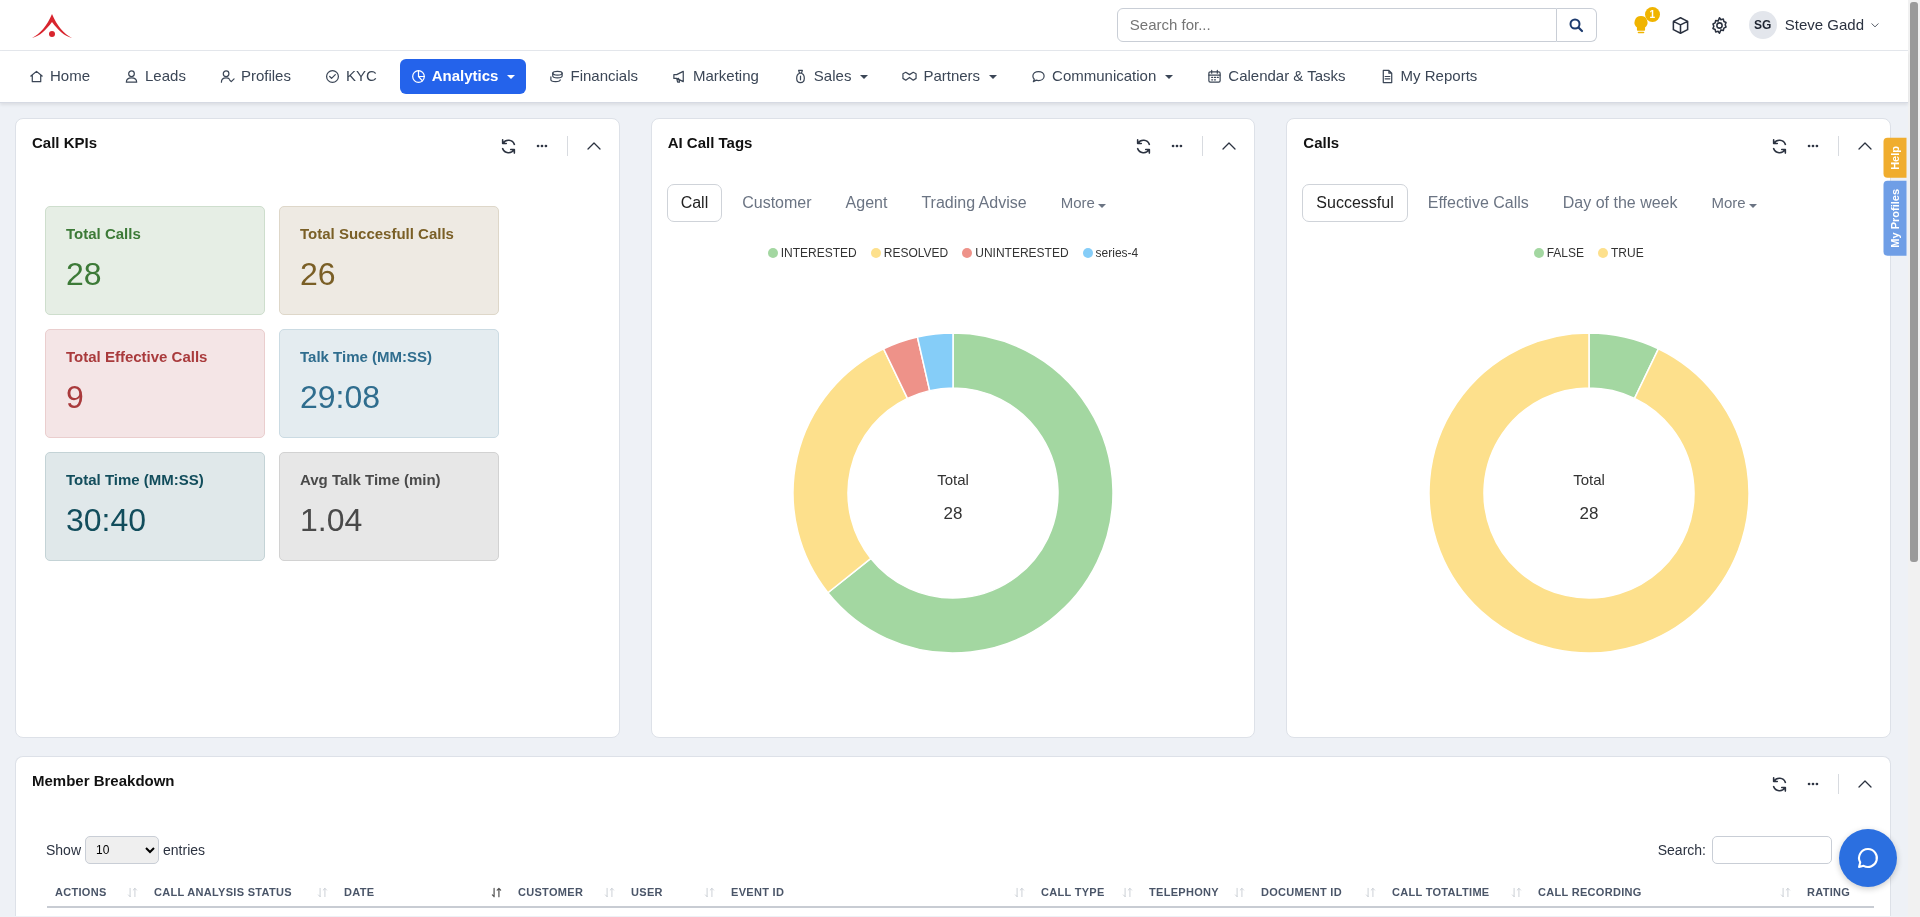 Image resolution: width=1920 pixels, height=917 pixels. What do you see at coordinates (710, 143) in the screenshot?
I see `widget-title: AI Call Tags` at bounding box center [710, 143].